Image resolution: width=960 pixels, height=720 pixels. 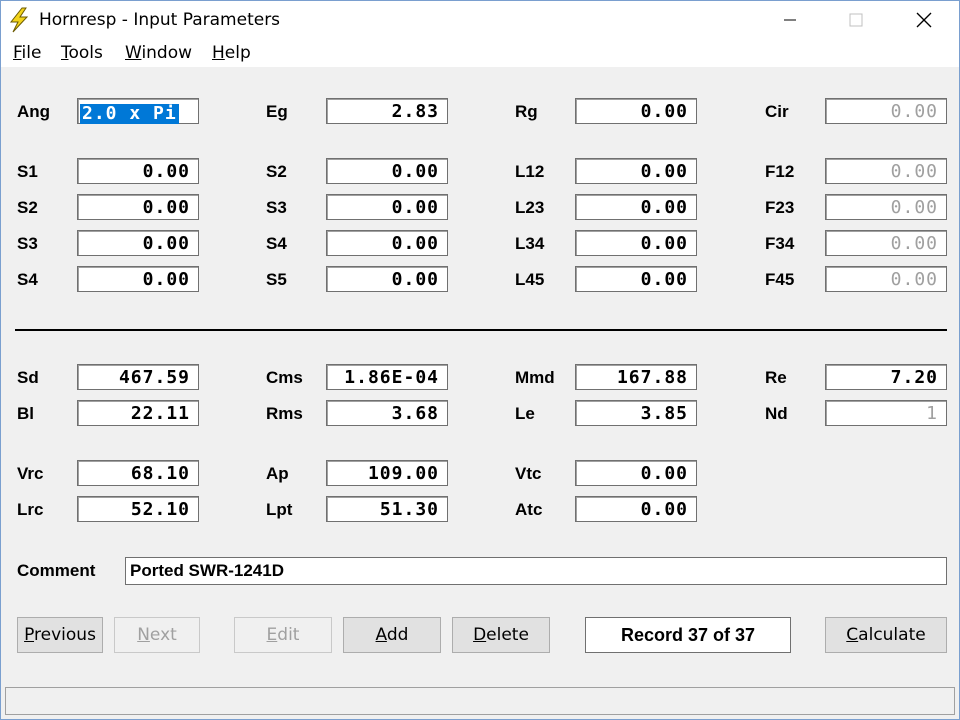 I want to click on maximize-button, so click(x=856, y=20).